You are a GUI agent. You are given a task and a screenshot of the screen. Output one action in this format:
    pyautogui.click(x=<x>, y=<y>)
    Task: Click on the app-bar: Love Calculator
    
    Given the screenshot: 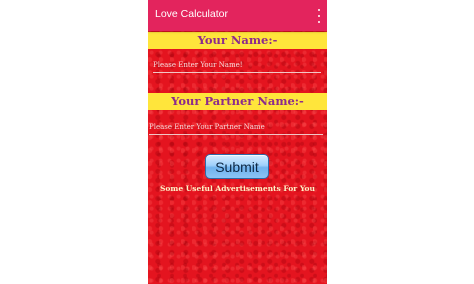 What is the action you would take?
    pyautogui.click(x=237, y=15)
    